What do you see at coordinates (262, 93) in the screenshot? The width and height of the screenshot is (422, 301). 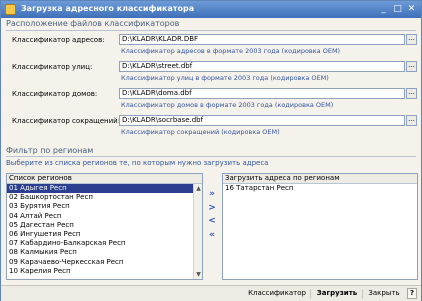 I see `house-classifier-field: D:\KLADR\doma.dbf` at bounding box center [262, 93].